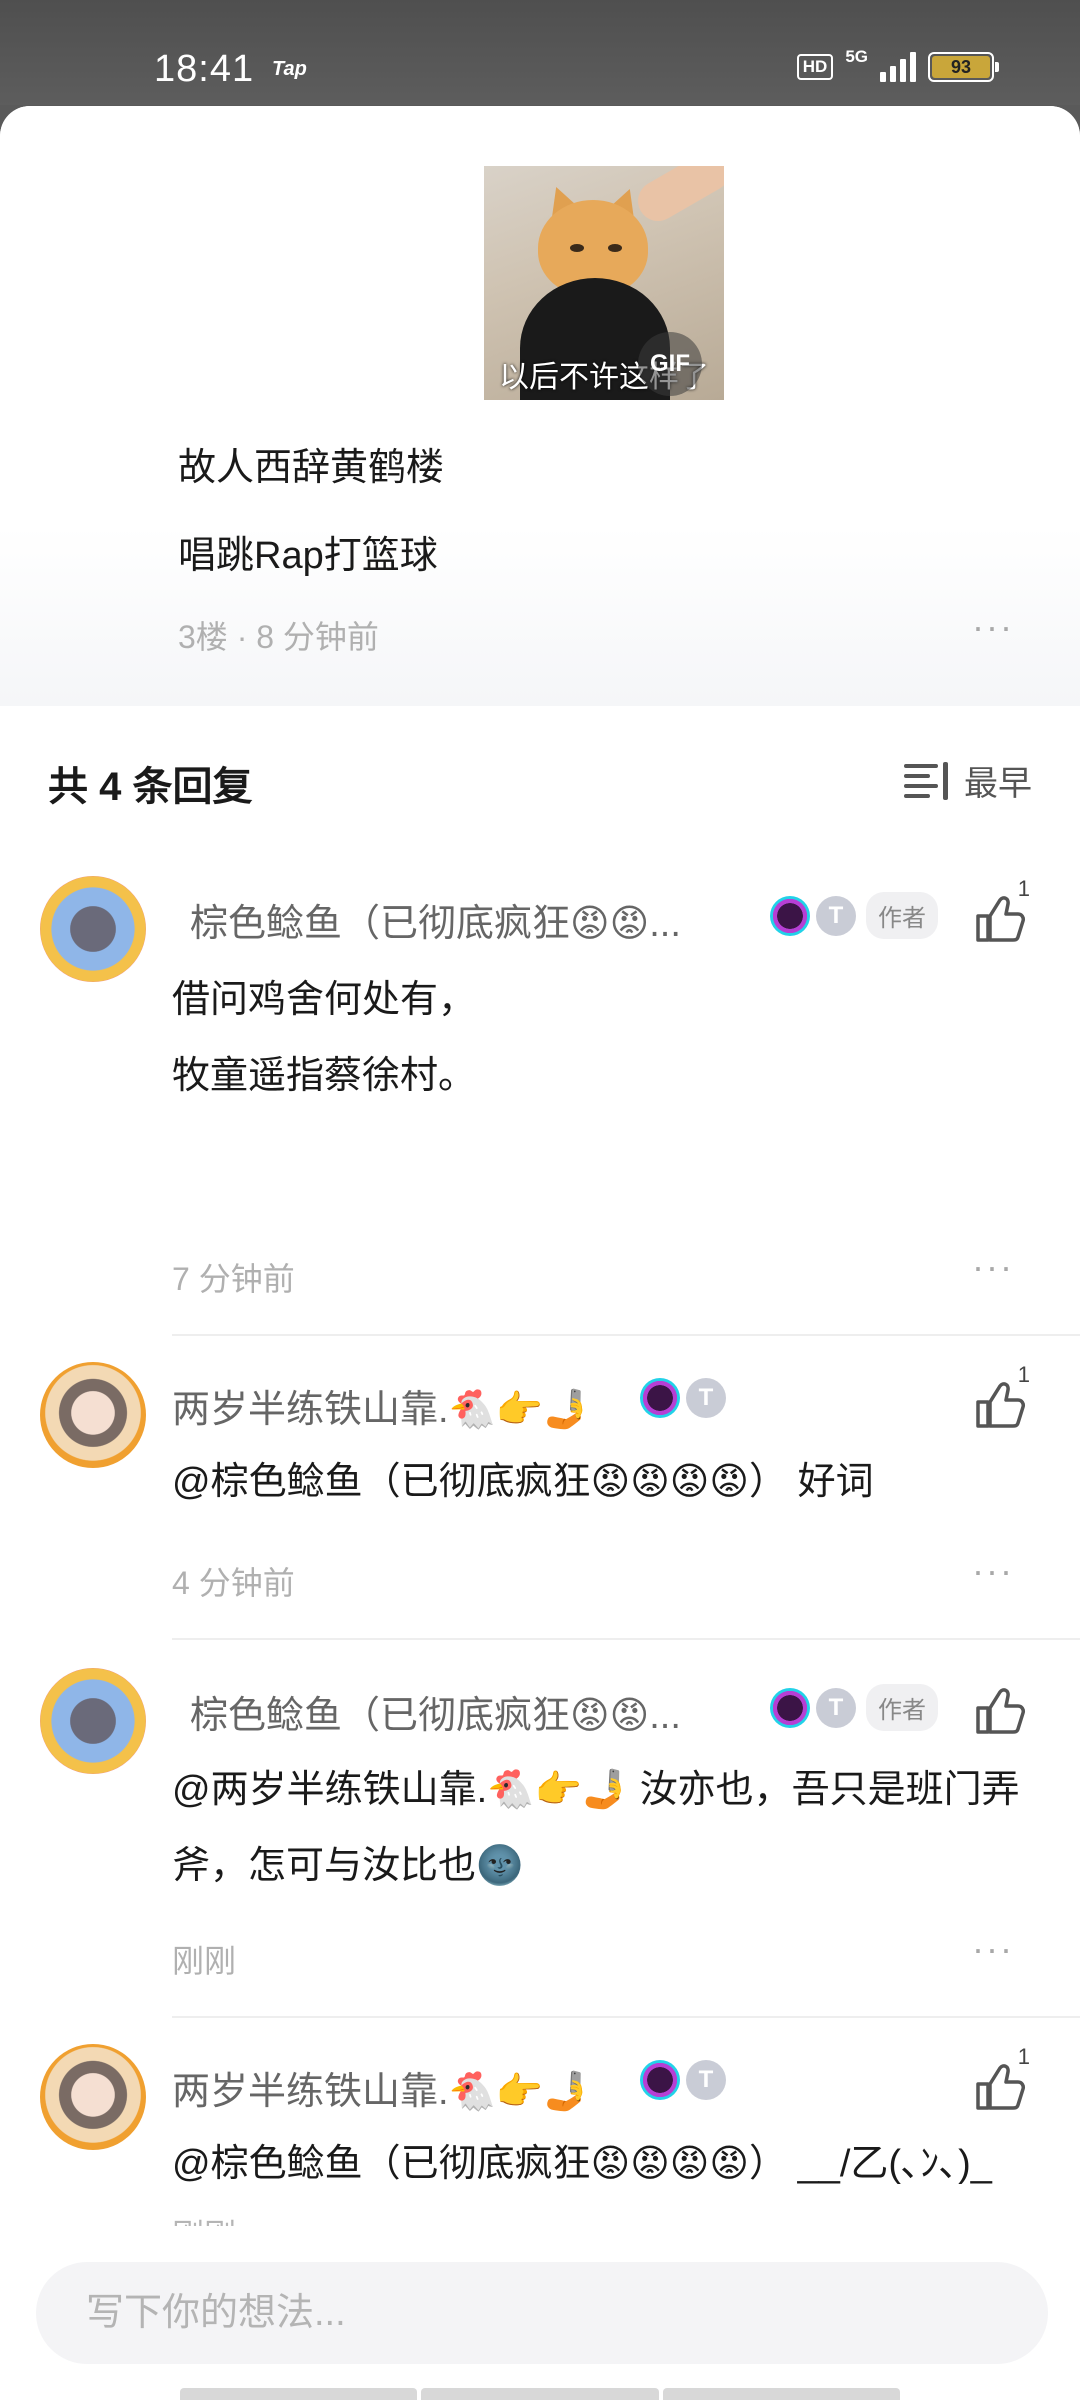 The image size is (1080, 2400). Describe the element at coordinates (233, 1583) in the screenshot. I see `reply-time: 4 分钟前` at that location.